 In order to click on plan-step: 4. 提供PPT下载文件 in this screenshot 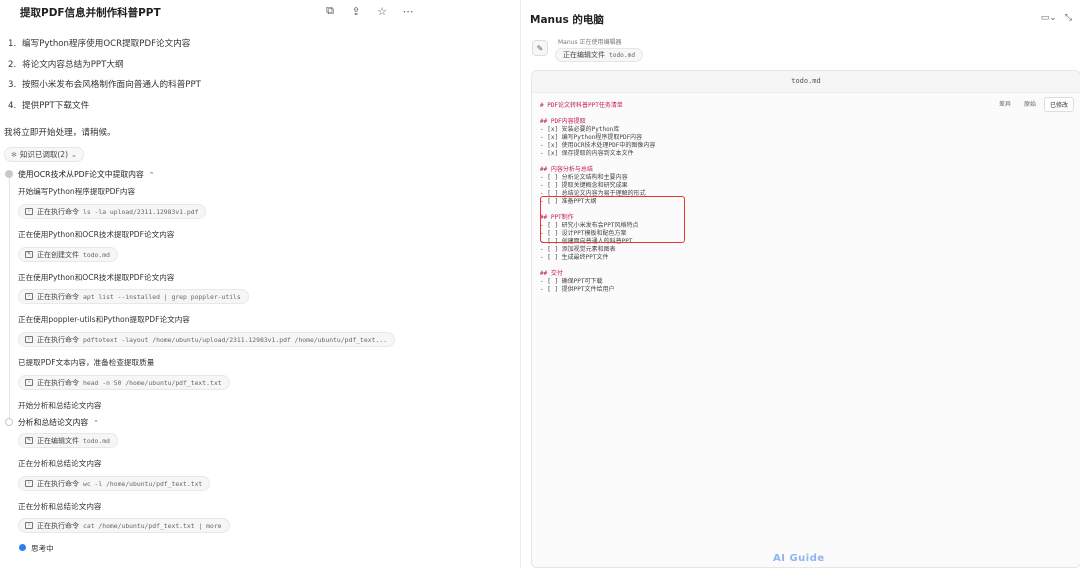, I will do `click(49, 105)`.